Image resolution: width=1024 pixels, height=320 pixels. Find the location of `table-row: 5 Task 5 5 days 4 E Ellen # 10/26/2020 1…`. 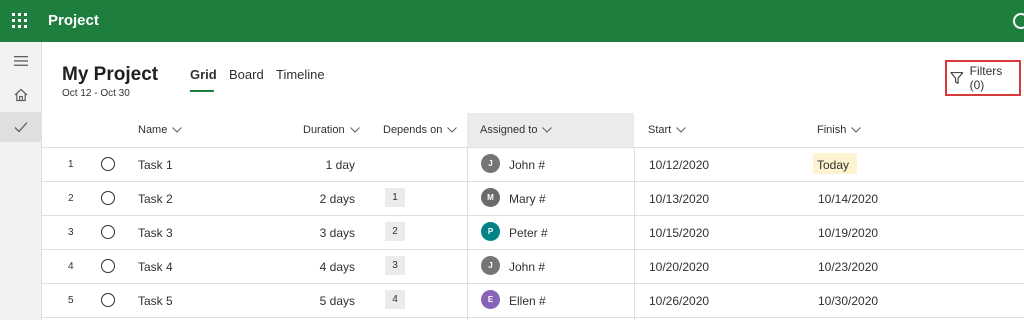

table-row: 5 Task 5 5 days 4 E Ellen # 10/26/2020 1… is located at coordinates (533, 300).